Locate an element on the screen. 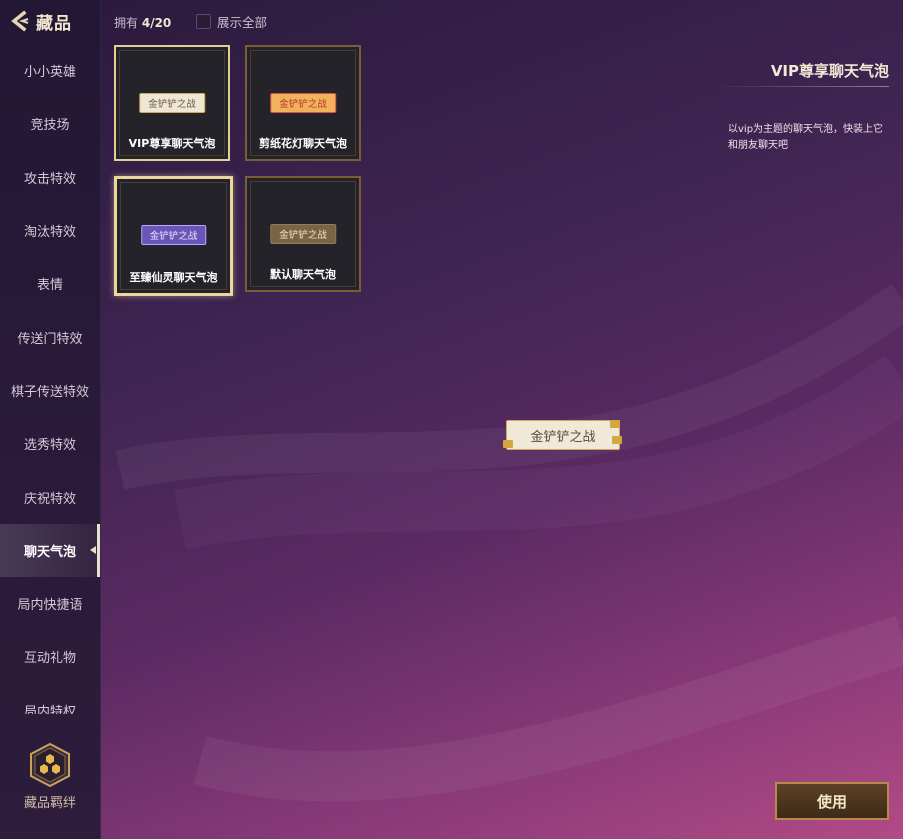 This screenshot has width=903, height=839. use-button-label: 使用 is located at coordinates (831, 801).